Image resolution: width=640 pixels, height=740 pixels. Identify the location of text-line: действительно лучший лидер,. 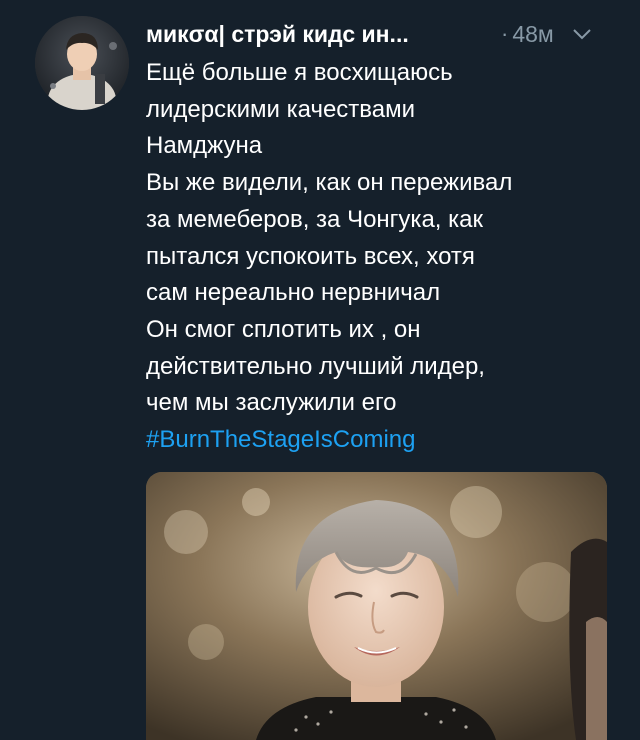
(315, 366).